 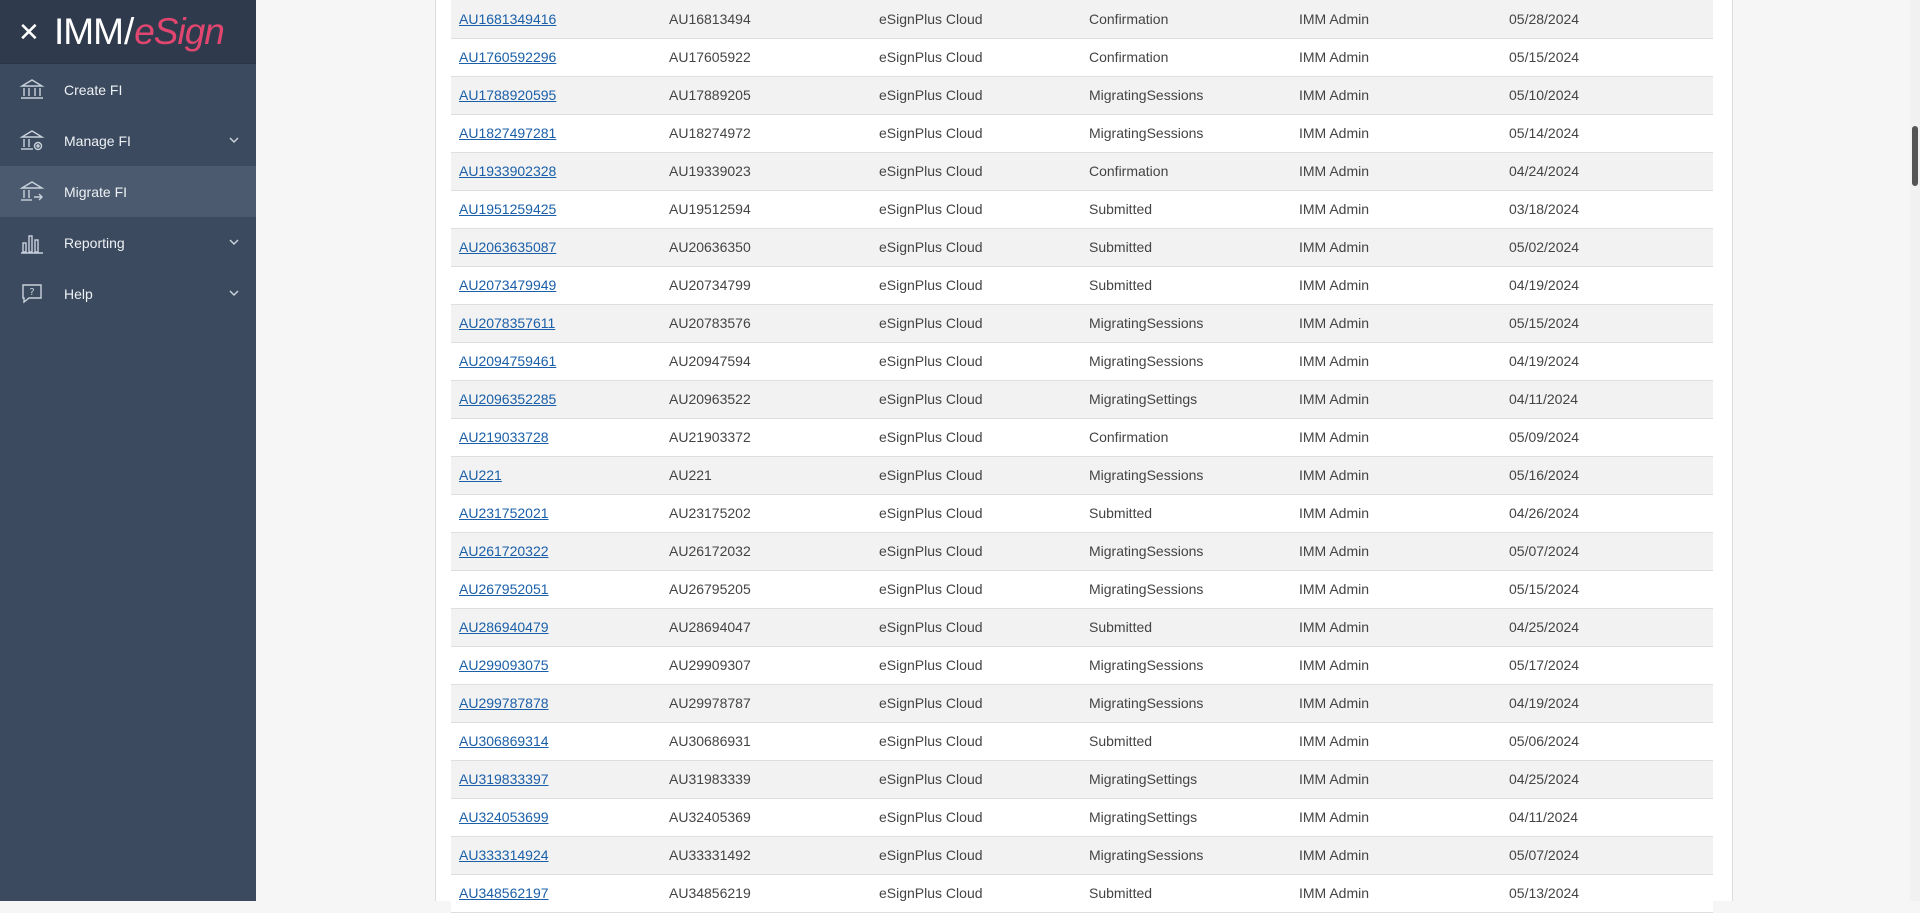 I want to click on row-id-link: AU324053699, so click(x=504, y=817).